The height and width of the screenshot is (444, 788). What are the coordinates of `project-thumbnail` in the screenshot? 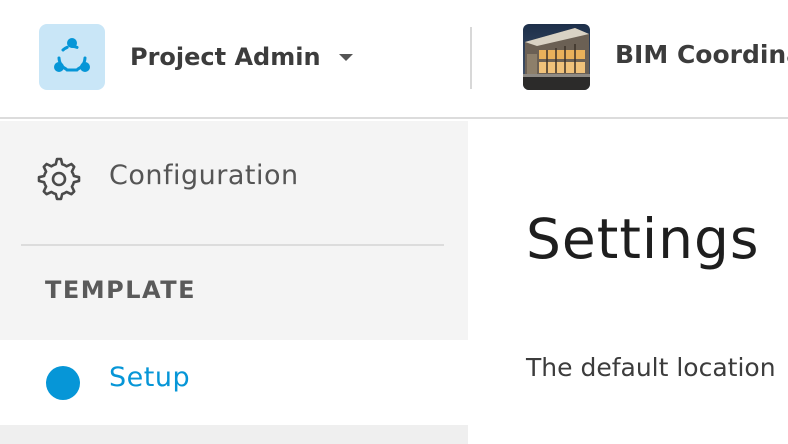 It's located at (556, 57).